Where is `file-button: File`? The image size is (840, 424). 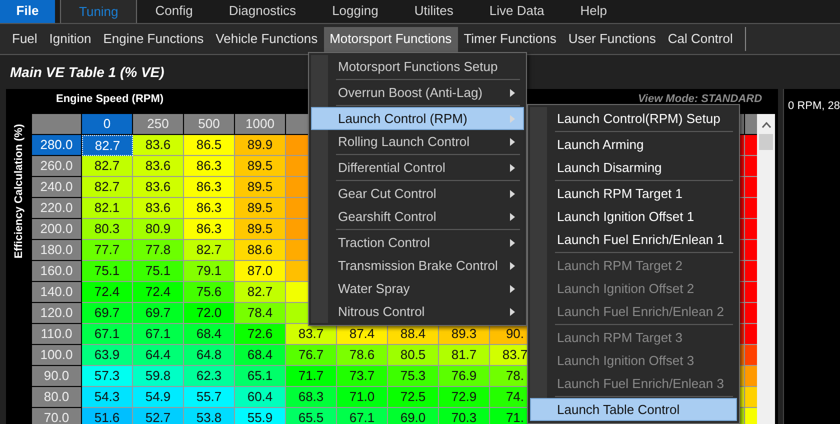 file-button: File is located at coordinates (27, 11).